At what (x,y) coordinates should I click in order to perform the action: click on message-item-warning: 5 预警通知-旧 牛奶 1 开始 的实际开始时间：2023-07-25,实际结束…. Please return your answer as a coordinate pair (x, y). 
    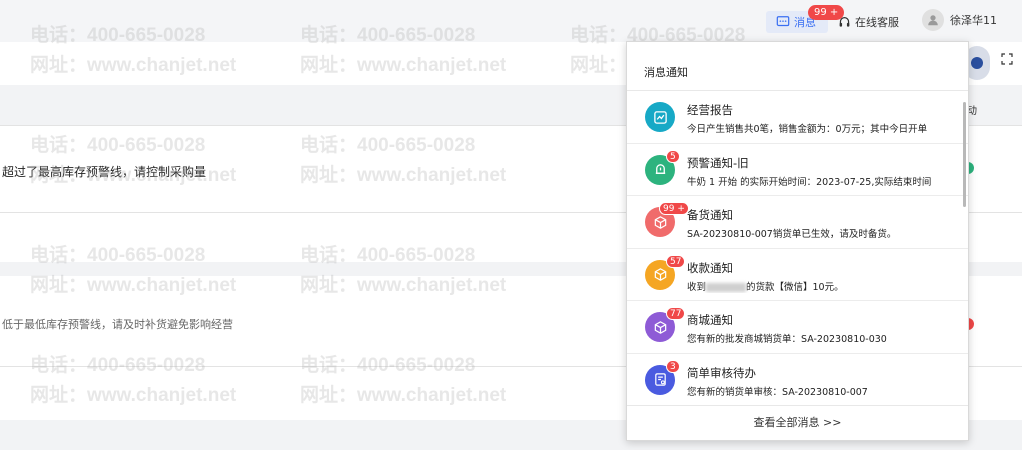
    Looking at the image, I should click on (797, 170).